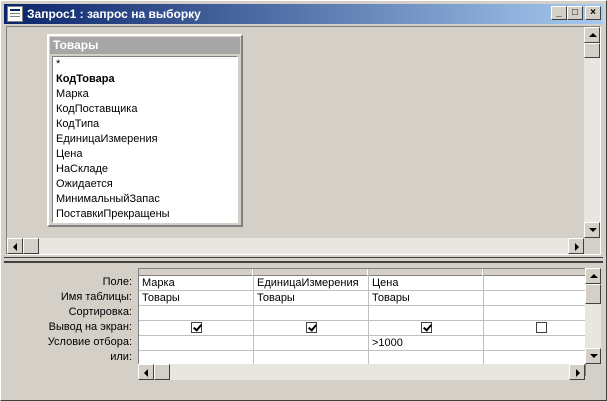 The image size is (607, 401). I want to click on grid-row-label: Вывод на экран:, so click(90, 327).